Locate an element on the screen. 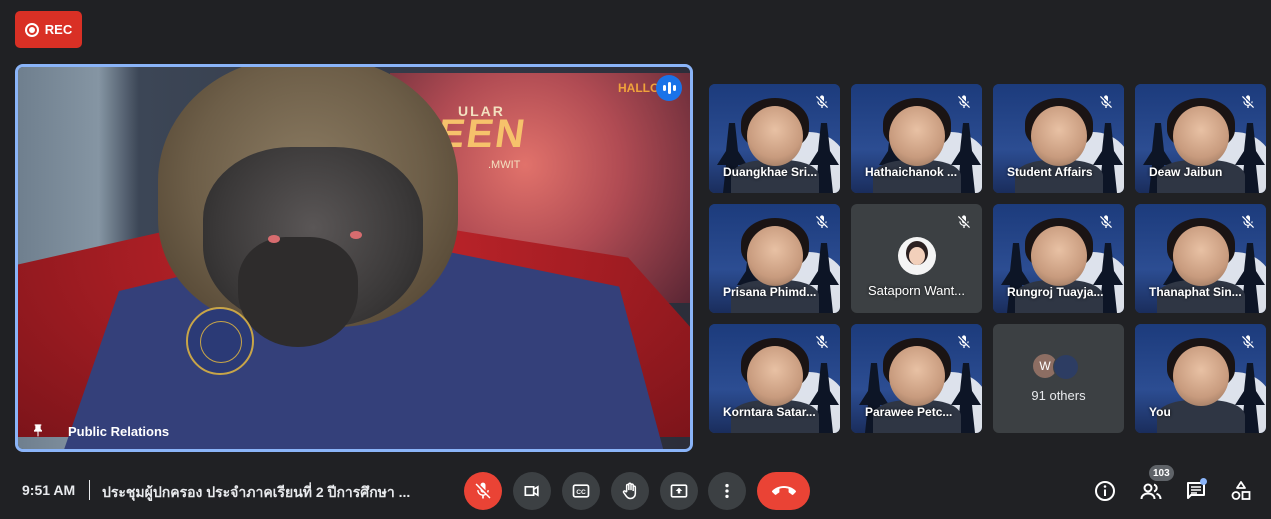 Image resolution: width=1271 pixels, height=519 pixels. participant-tile: Student Affairs is located at coordinates (1058, 138).